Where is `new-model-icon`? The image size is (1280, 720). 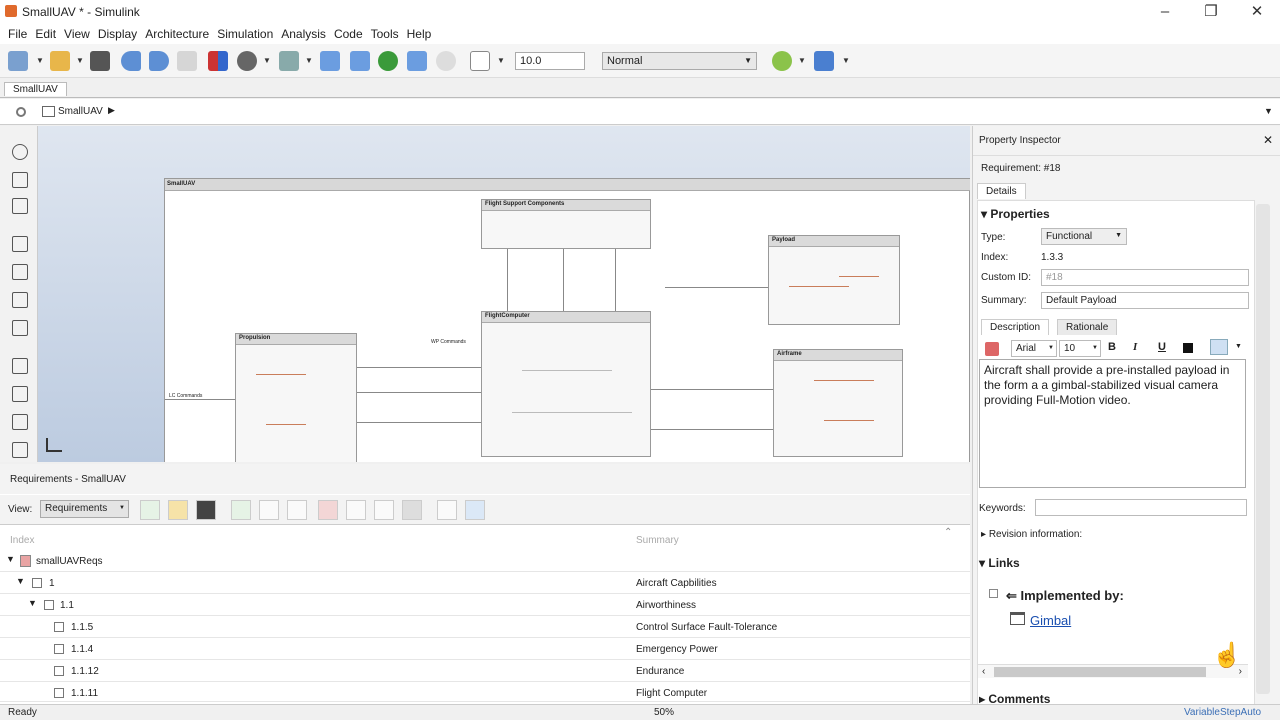
new-model-icon is located at coordinates (18, 61).